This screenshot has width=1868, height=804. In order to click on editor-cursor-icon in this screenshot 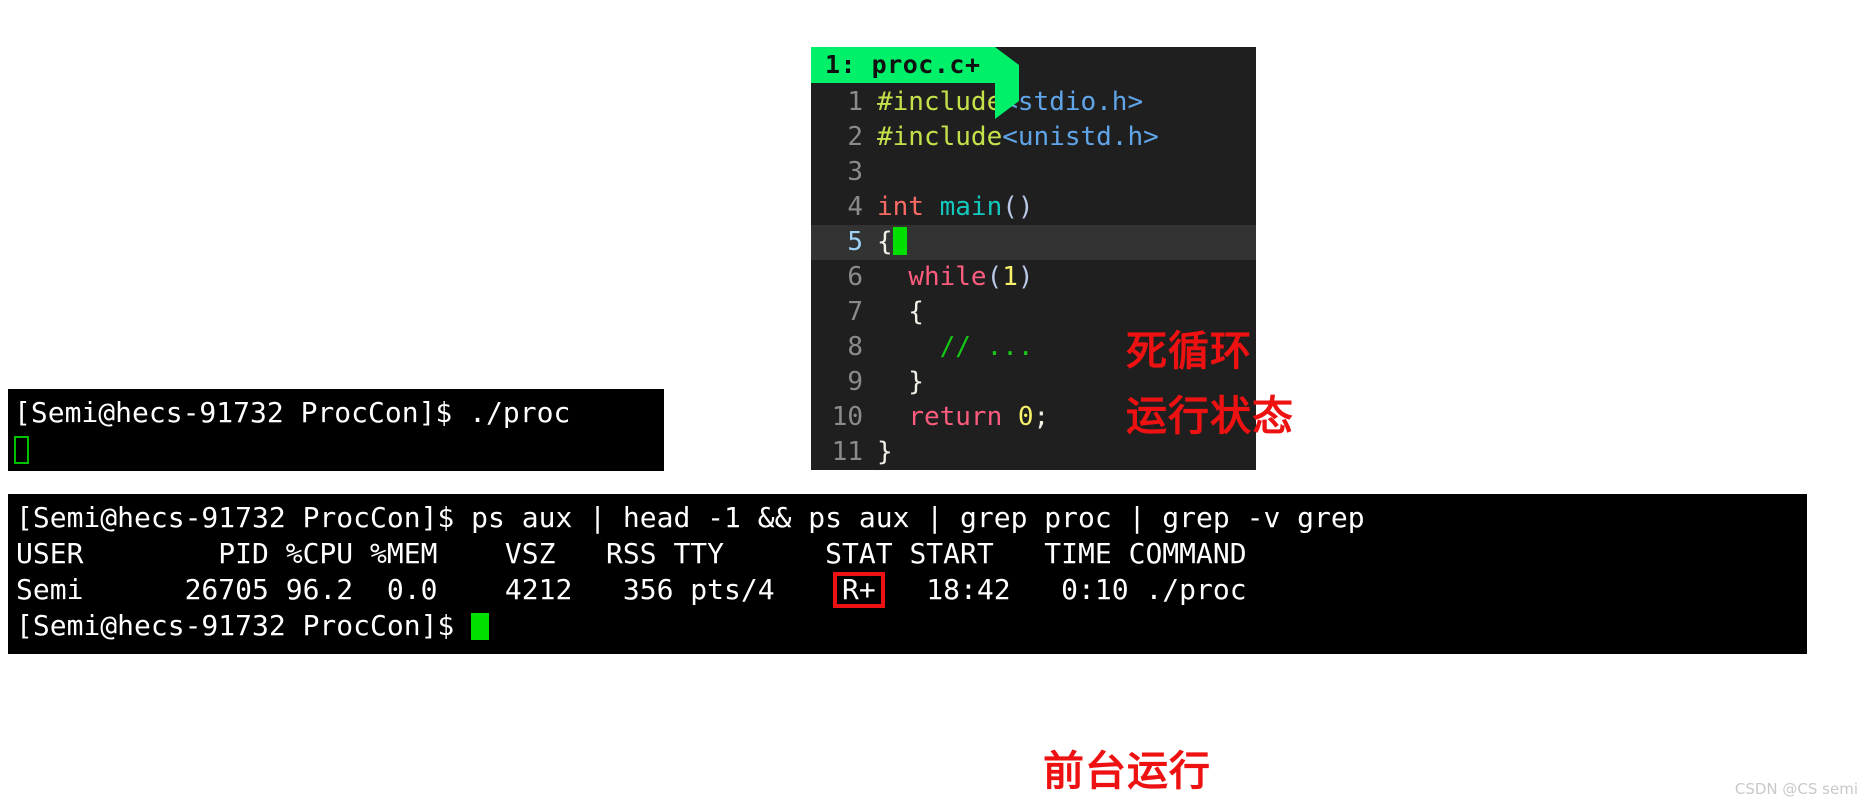, I will do `click(899, 241)`.